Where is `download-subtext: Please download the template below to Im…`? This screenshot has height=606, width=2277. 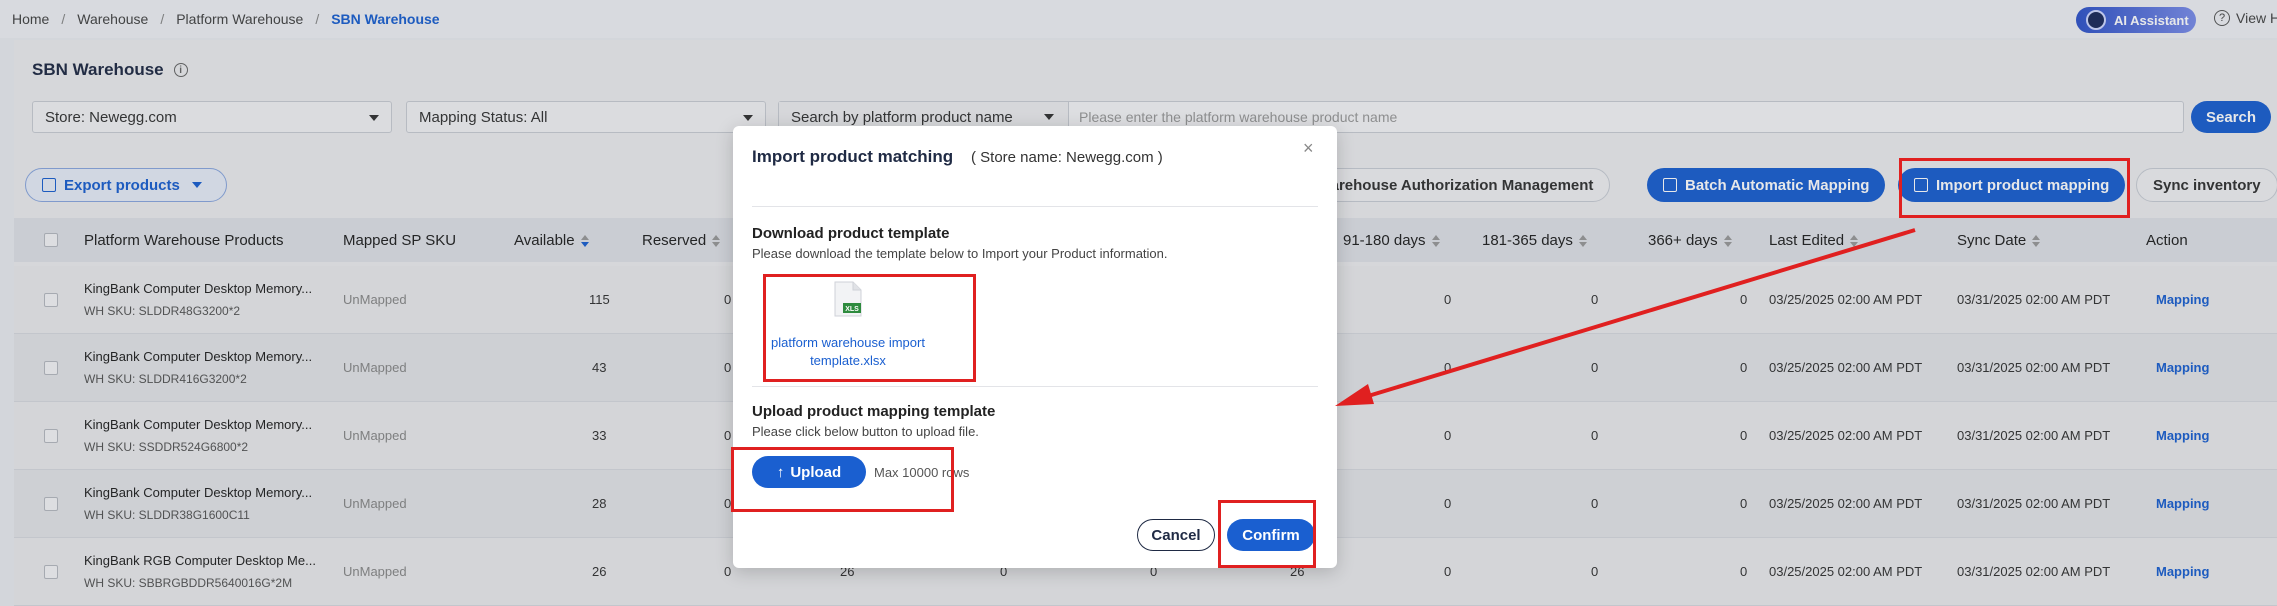
download-subtext: Please download the template below to Im… is located at coordinates (960, 253).